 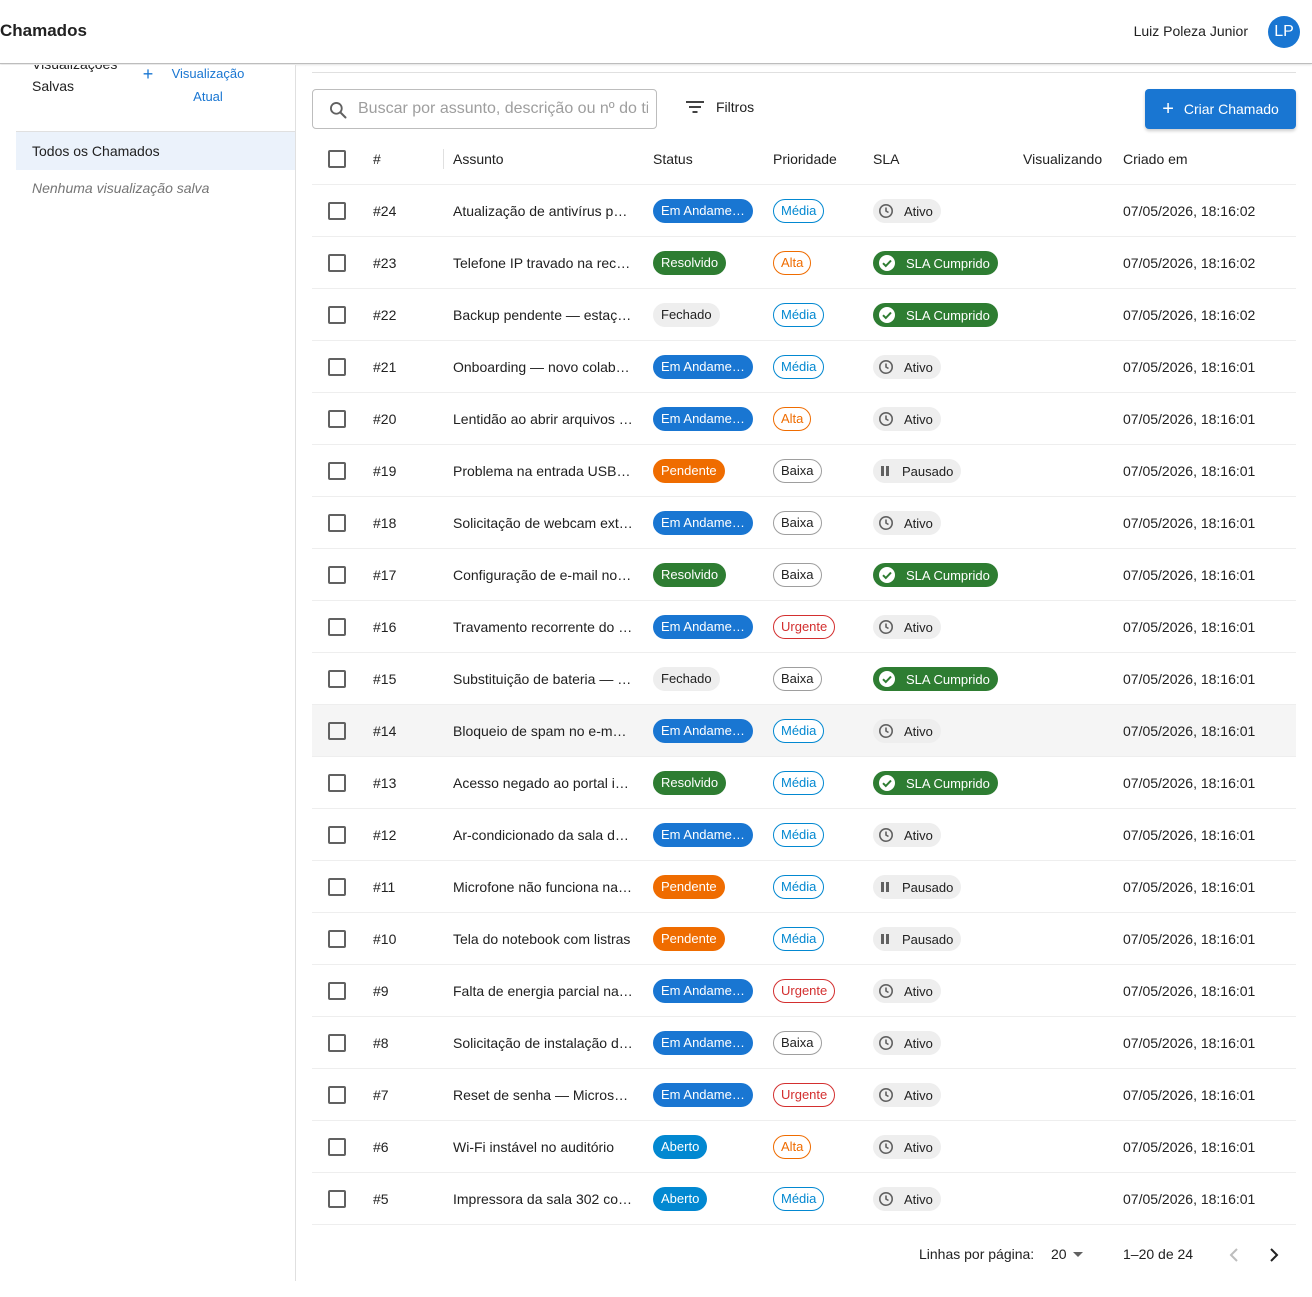 What do you see at coordinates (818, 159) in the screenshot?
I see `column-header-priority: Prioridade` at bounding box center [818, 159].